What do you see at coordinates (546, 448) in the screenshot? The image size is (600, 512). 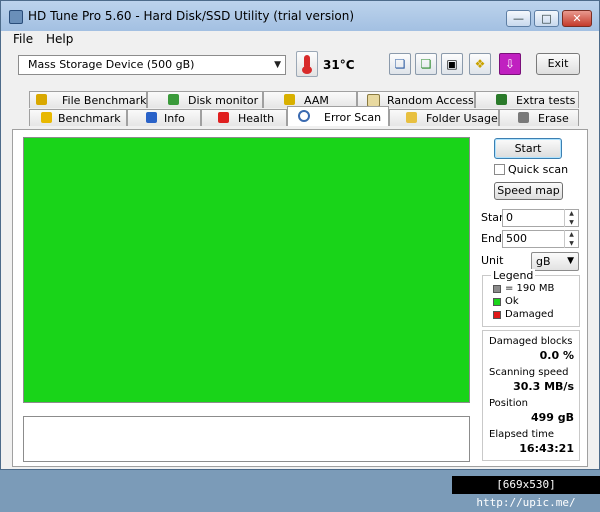 I see `elapsed-time-value: 16:43:21` at bounding box center [546, 448].